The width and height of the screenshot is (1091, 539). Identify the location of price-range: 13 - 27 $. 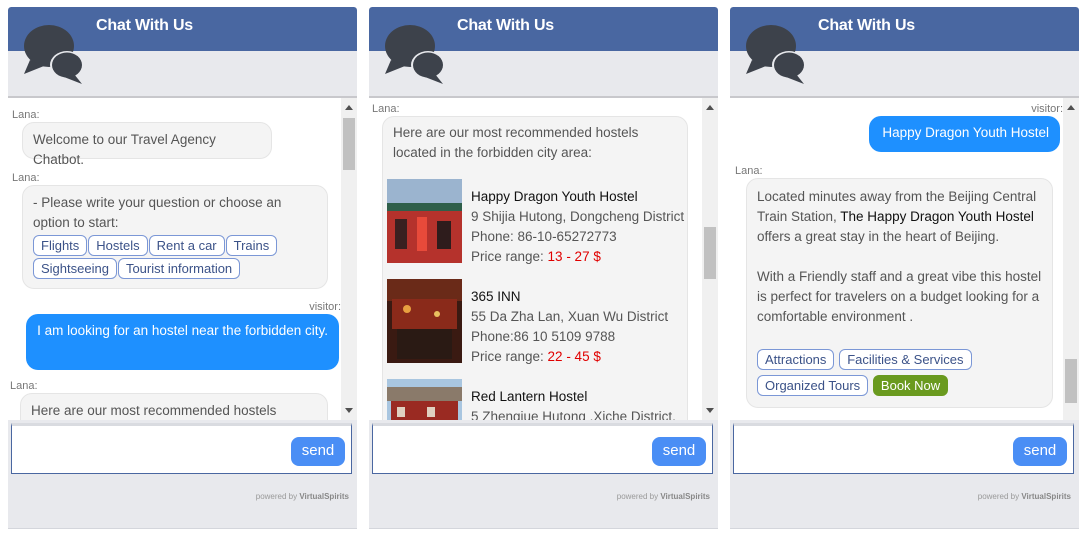
(574, 256).